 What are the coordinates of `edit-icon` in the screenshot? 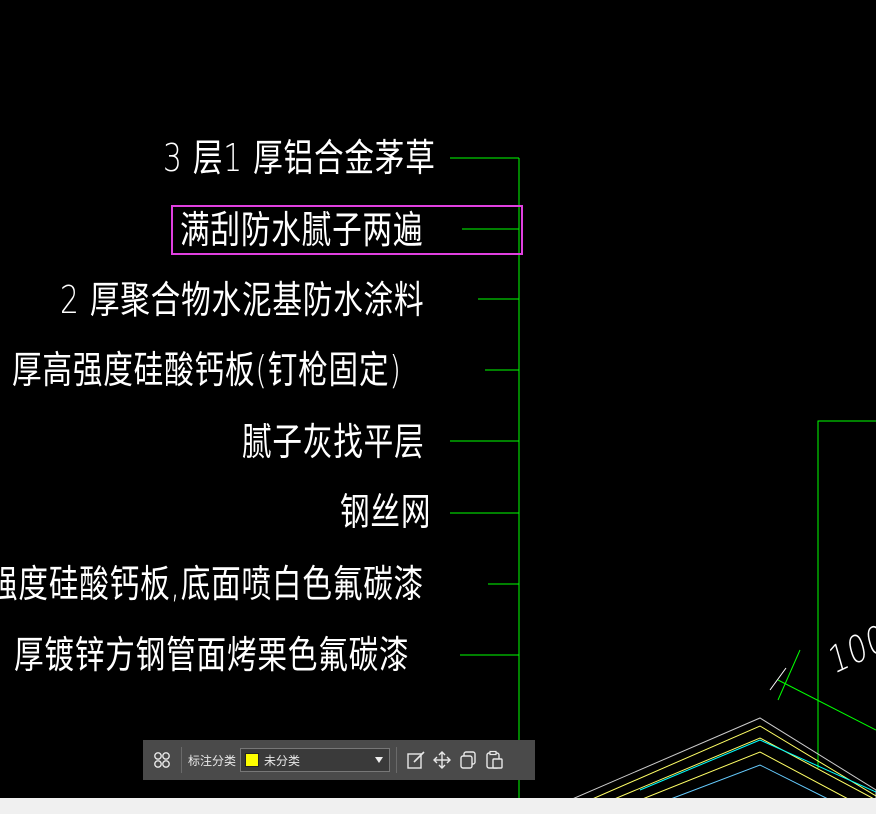 It's located at (416, 760).